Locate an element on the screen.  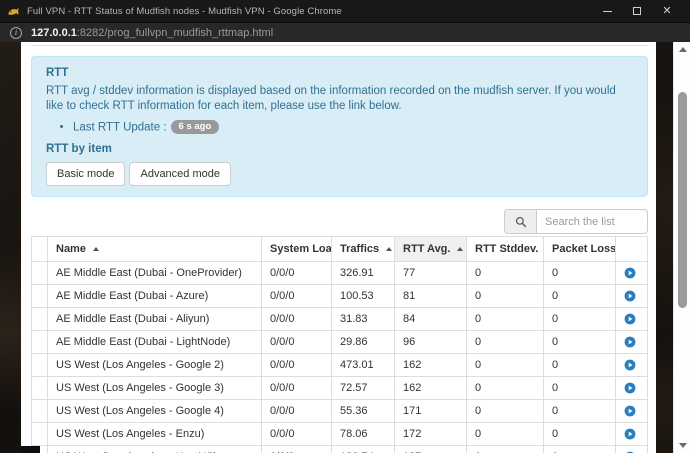
basic-mode-button: Basic mode is located at coordinates (86, 174).